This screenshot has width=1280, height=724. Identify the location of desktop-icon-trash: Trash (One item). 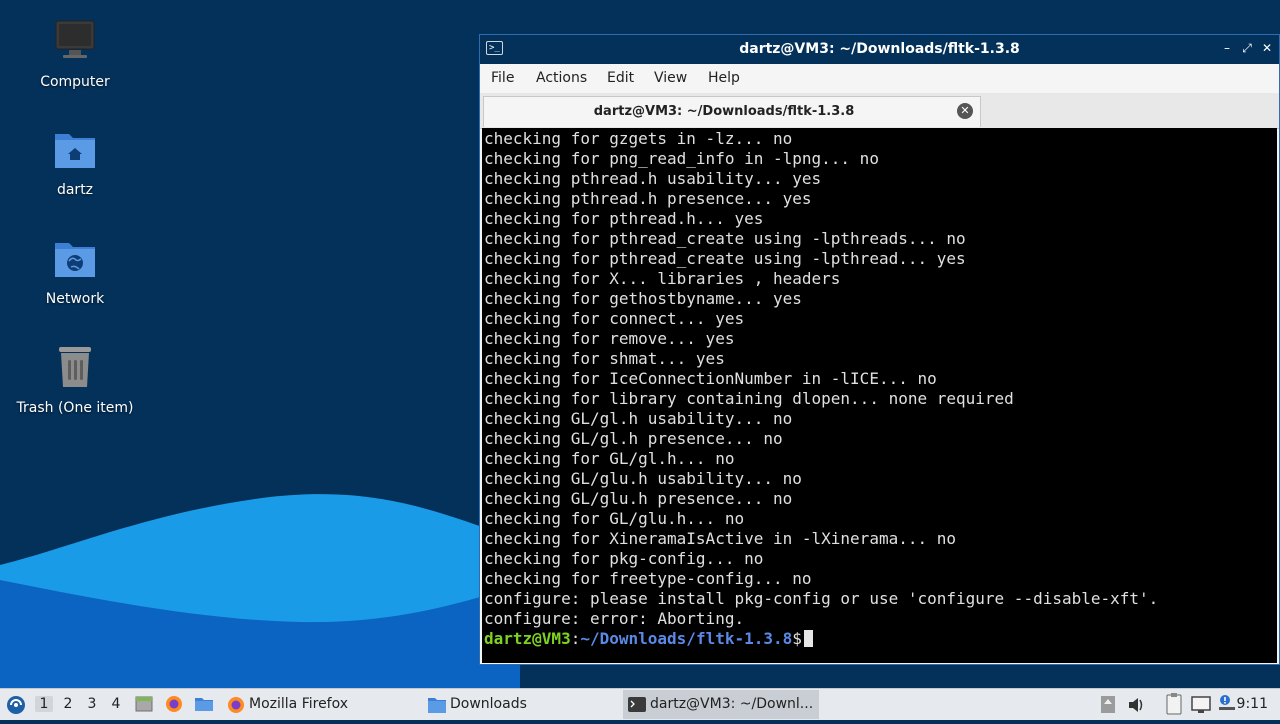
(75, 381).